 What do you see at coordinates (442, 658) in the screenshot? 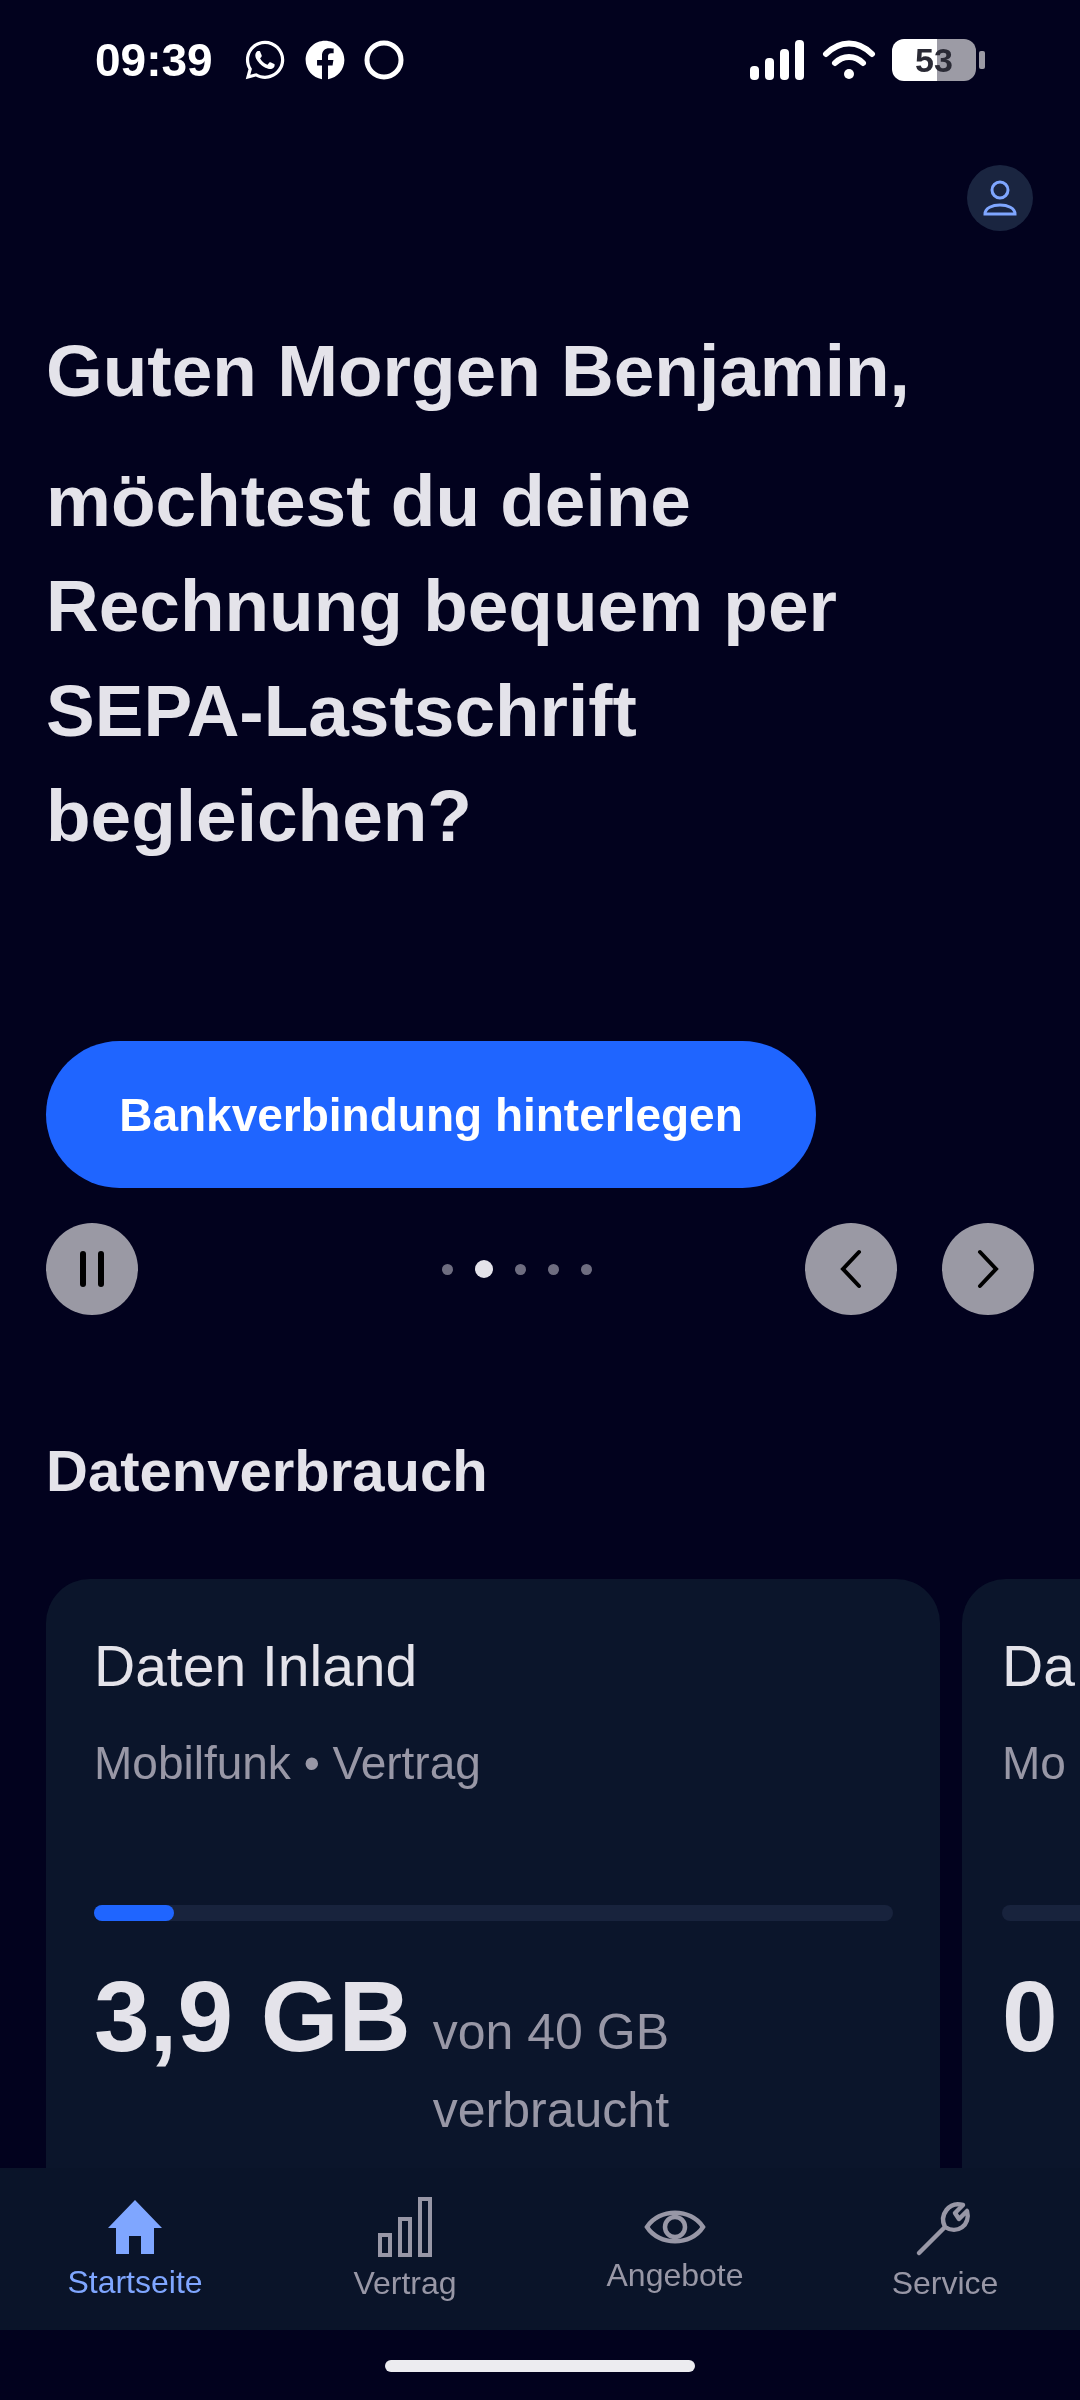
I see `promo-question: möchtest du deine Rechnung bequem per SEPA-Lastschrift begleichen?` at bounding box center [442, 658].